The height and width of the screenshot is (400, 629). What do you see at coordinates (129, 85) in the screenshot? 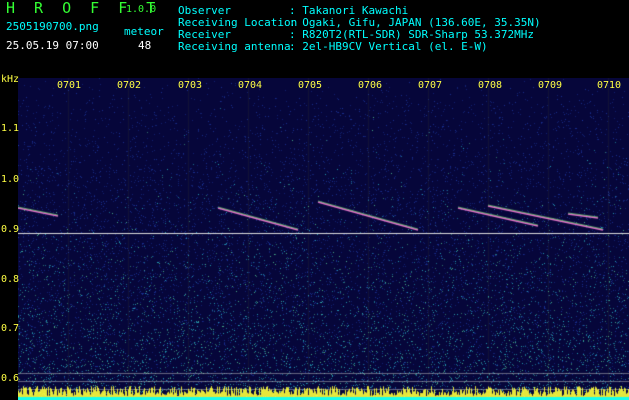
I see `x-tick-label: 0702` at bounding box center [129, 85].